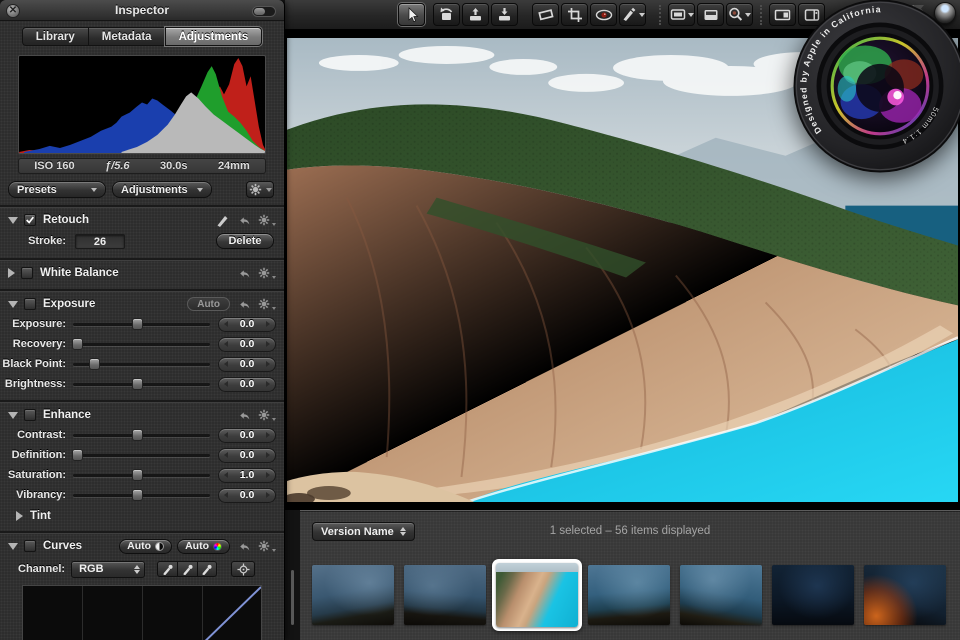 This screenshot has height=640, width=960. What do you see at coordinates (223, 220) in the screenshot?
I see `brush-stroke-icon` at bounding box center [223, 220].